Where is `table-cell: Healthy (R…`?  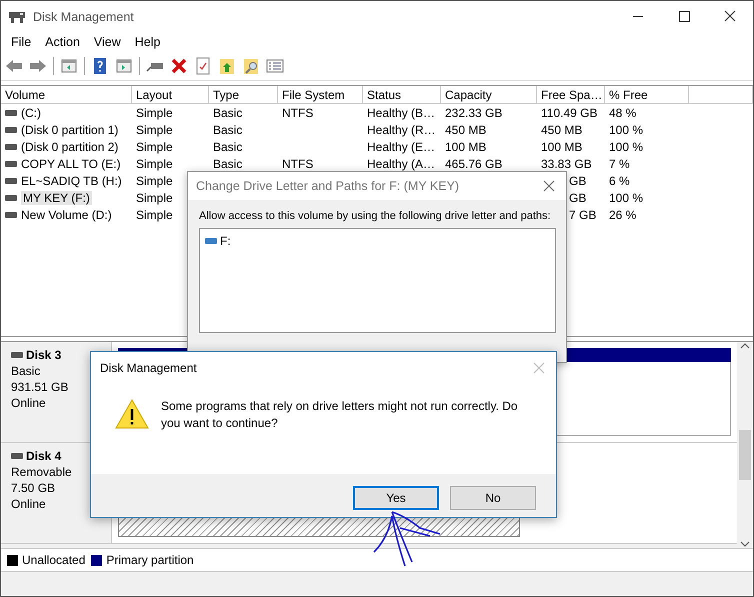
table-cell: Healthy (R… is located at coordinates (401, 129).